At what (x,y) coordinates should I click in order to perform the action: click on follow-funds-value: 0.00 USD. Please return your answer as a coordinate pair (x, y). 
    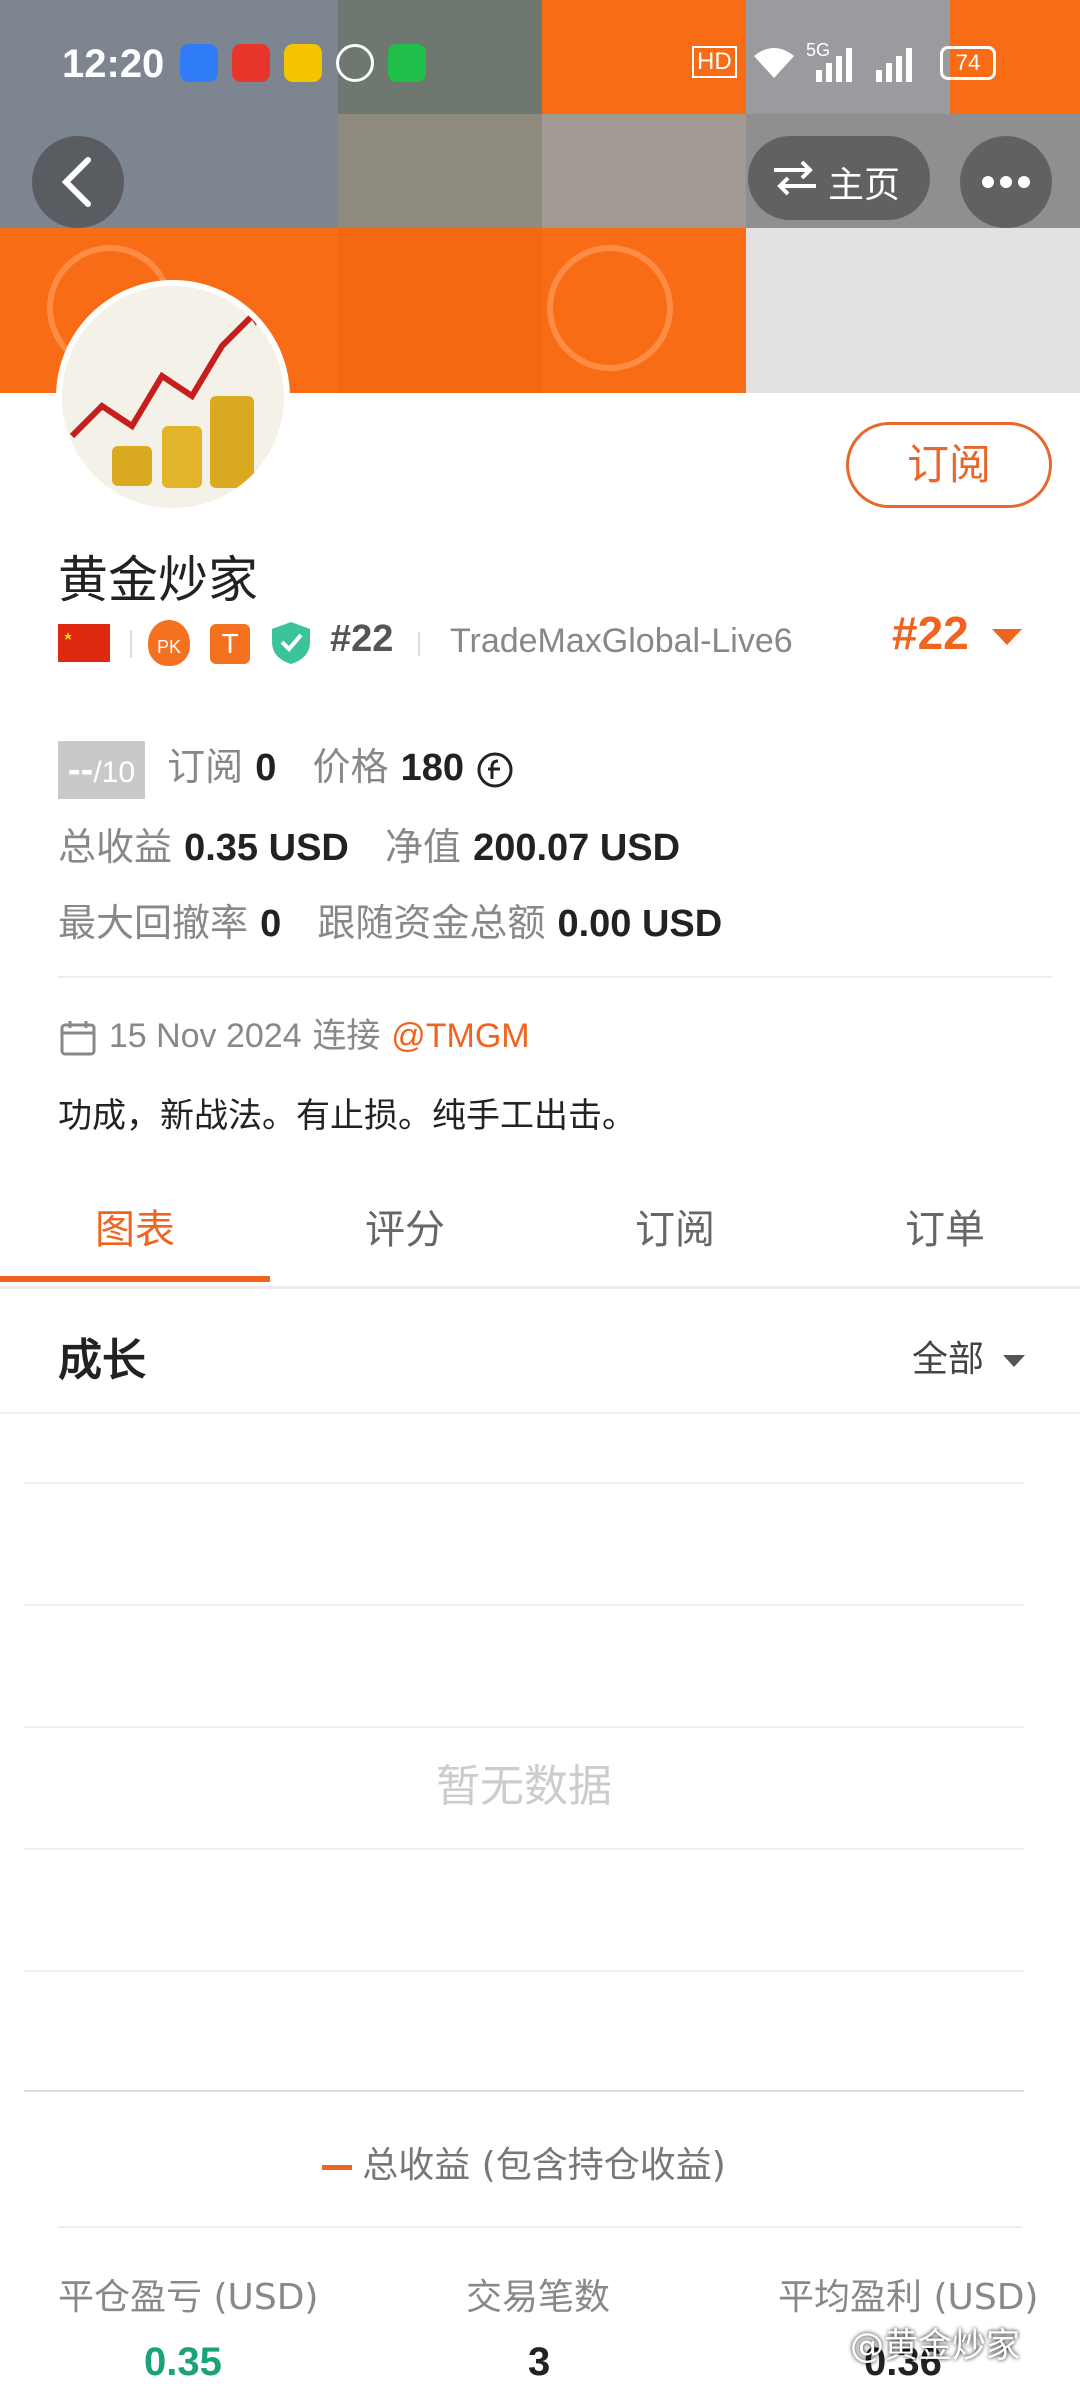
    Looking at the image, I should click on (640, 924).